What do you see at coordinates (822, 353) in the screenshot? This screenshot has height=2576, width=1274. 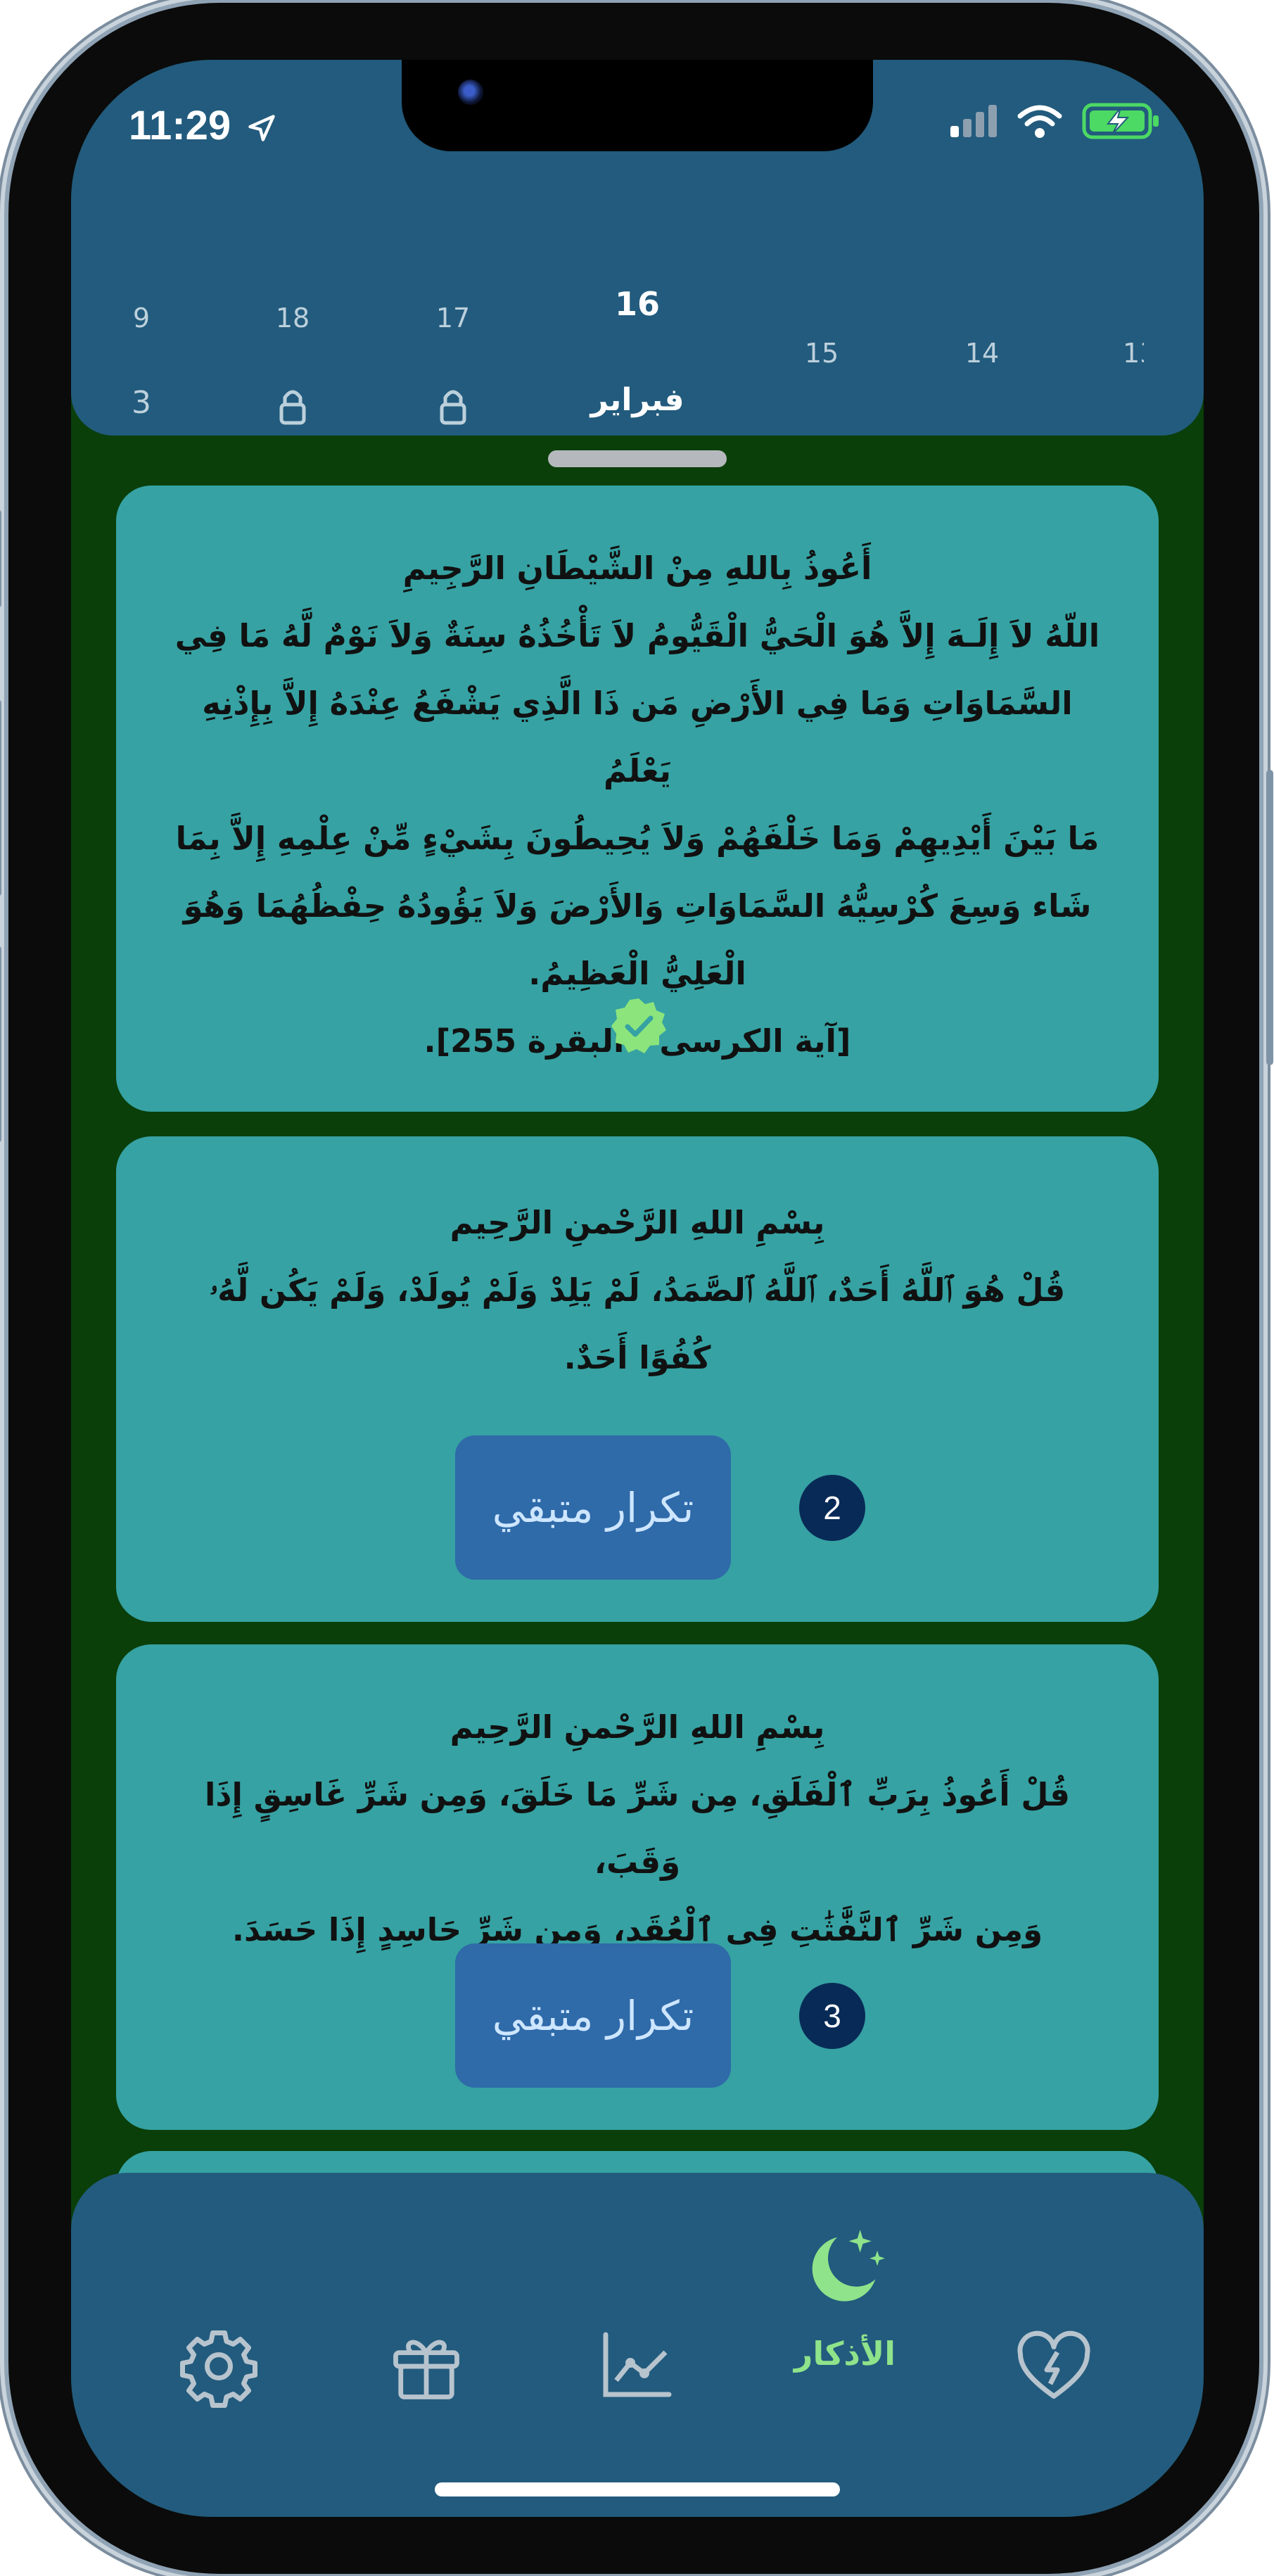 I see `day-number: 15` at bounding box center [822, 353].